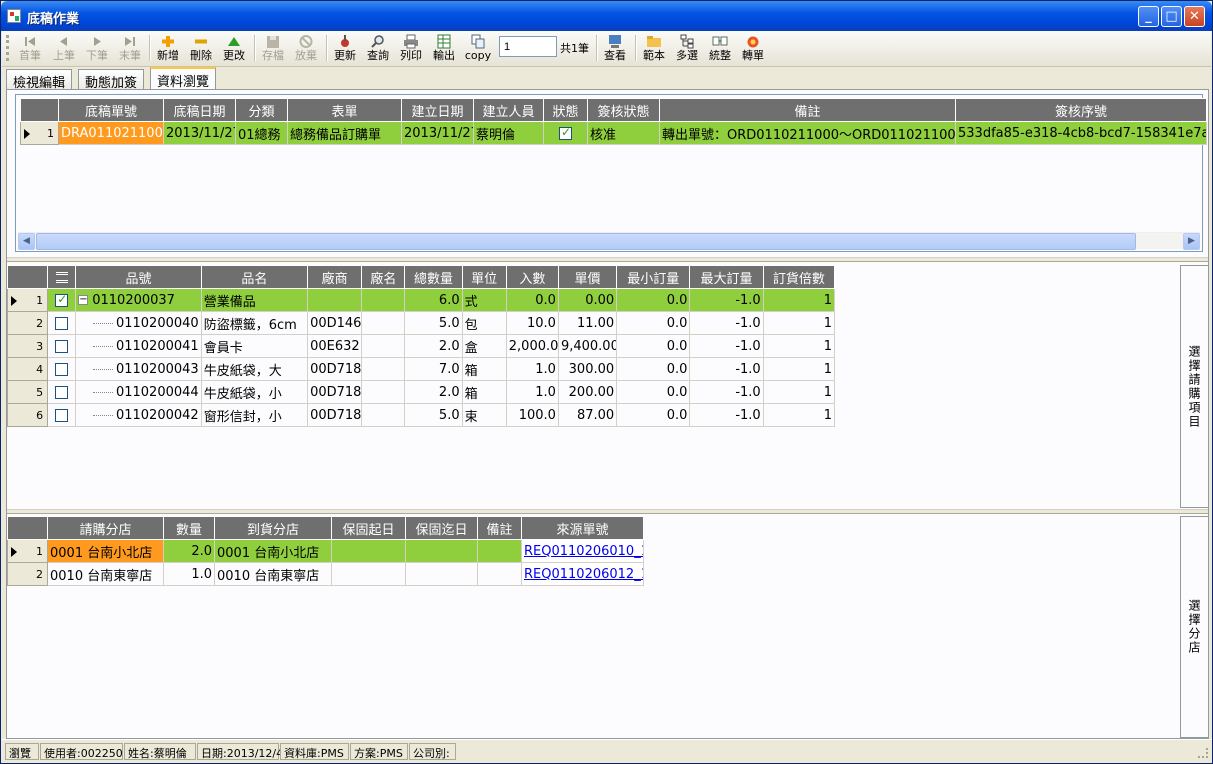 This screenshot has height=764, width=1213. What do you see at coordinates (39, 80) in the screenshot?
I see `tab-view-edit: 檢視編輯` at bounding box center [39, 80].